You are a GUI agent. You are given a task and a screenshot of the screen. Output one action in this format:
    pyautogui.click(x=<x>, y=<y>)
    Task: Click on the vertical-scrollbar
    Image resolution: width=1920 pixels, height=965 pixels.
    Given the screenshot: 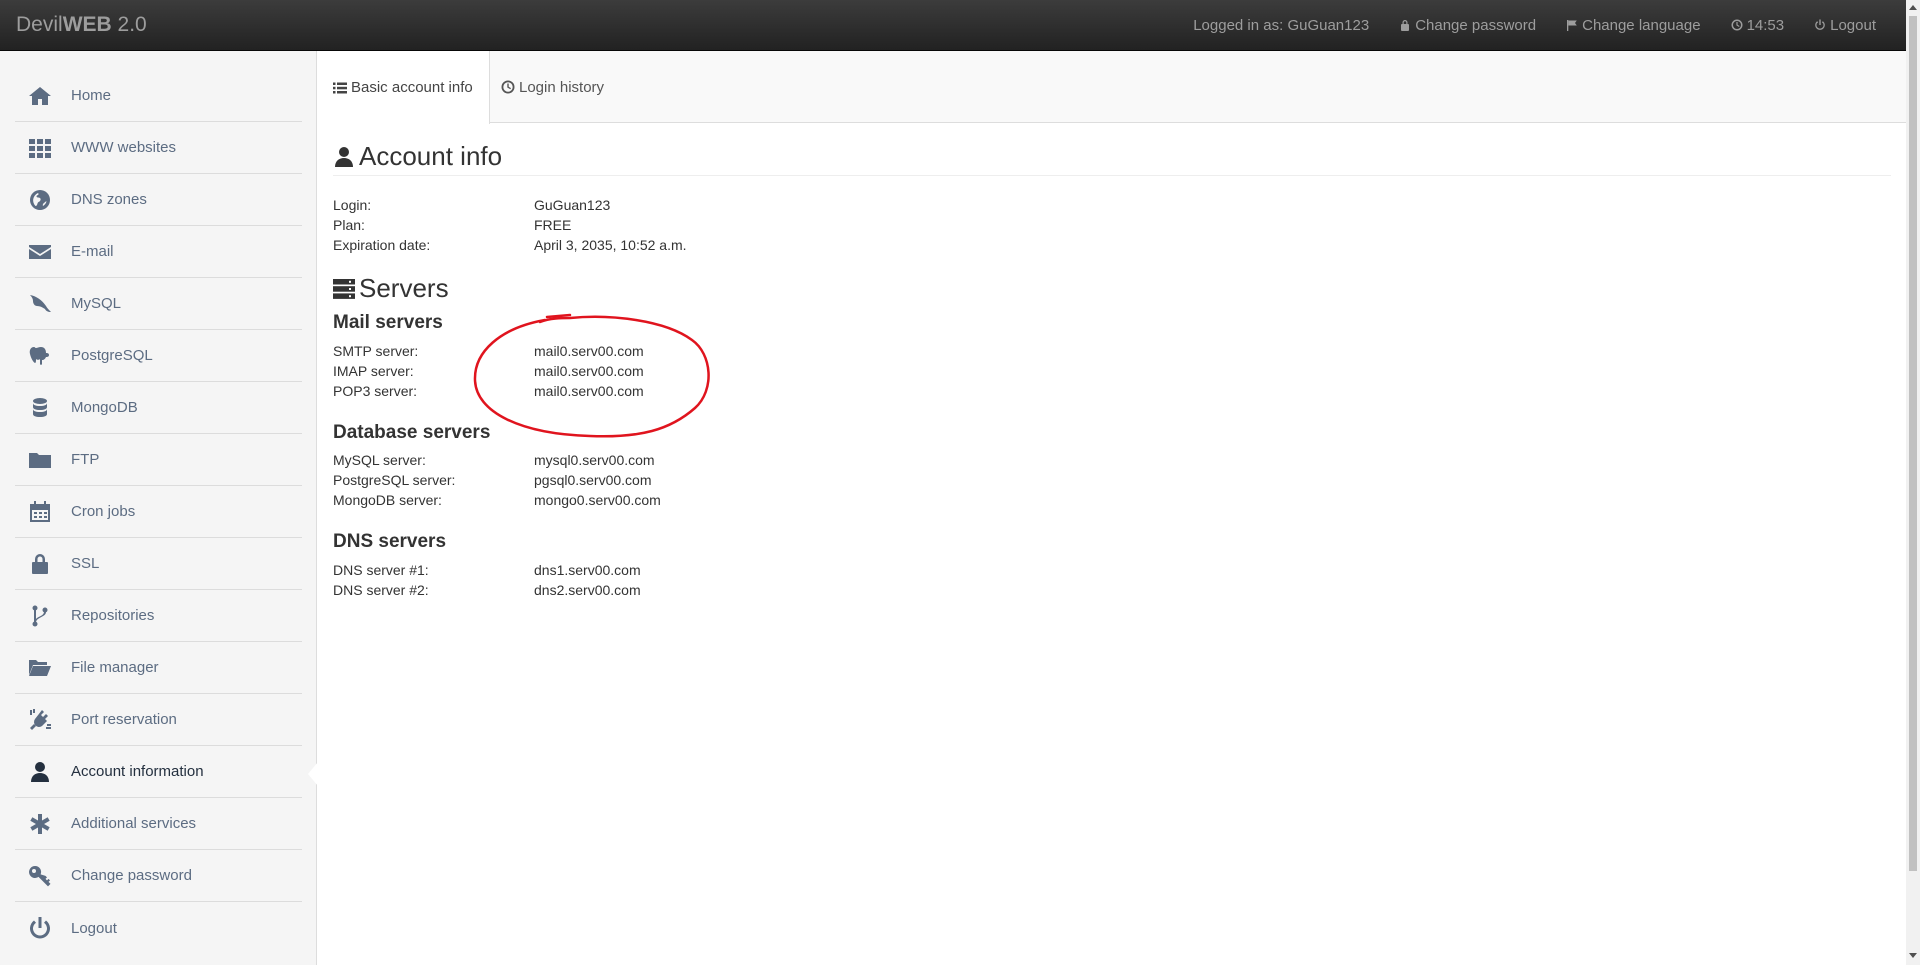 What is the action you would take?
    pyautogui.click(x=1913, y=482)
    